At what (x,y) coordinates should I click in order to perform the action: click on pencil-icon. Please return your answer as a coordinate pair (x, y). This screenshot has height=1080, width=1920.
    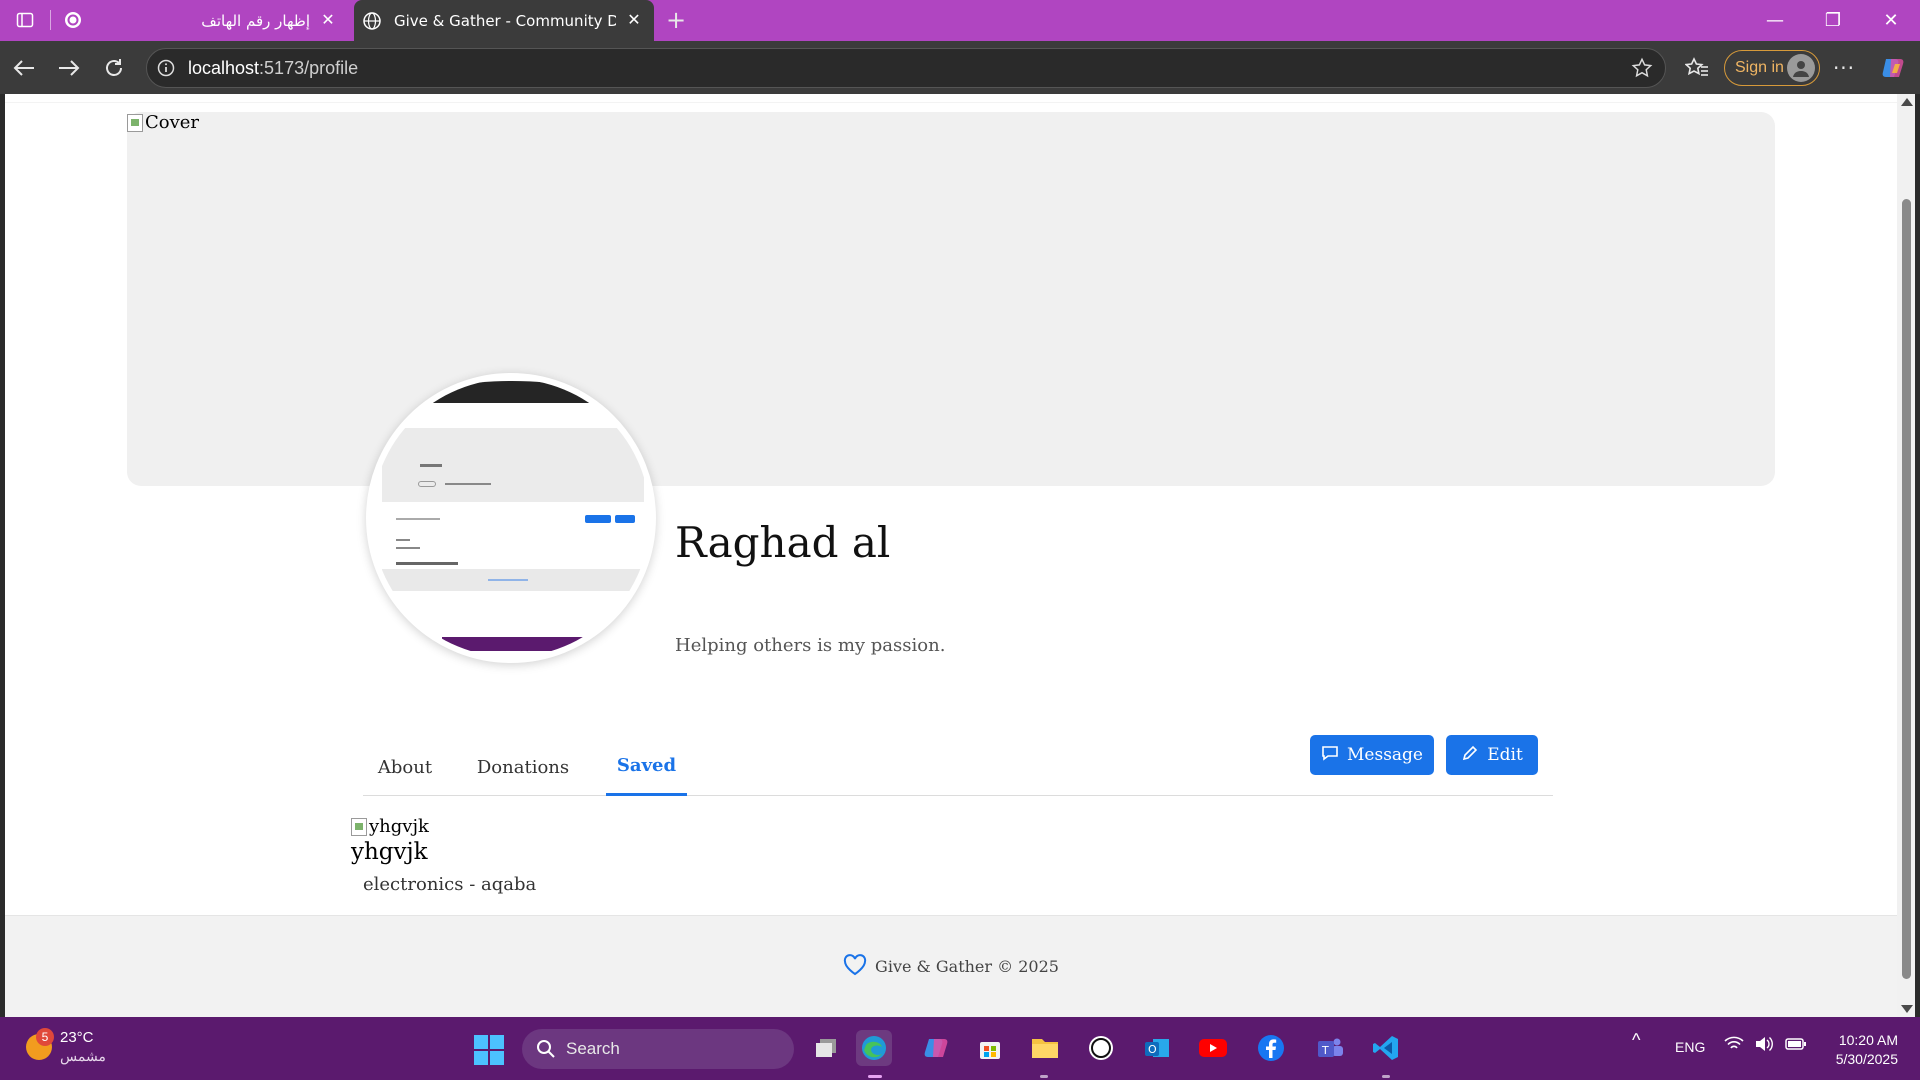
    Looking at the image, I should click on (1470, 755).